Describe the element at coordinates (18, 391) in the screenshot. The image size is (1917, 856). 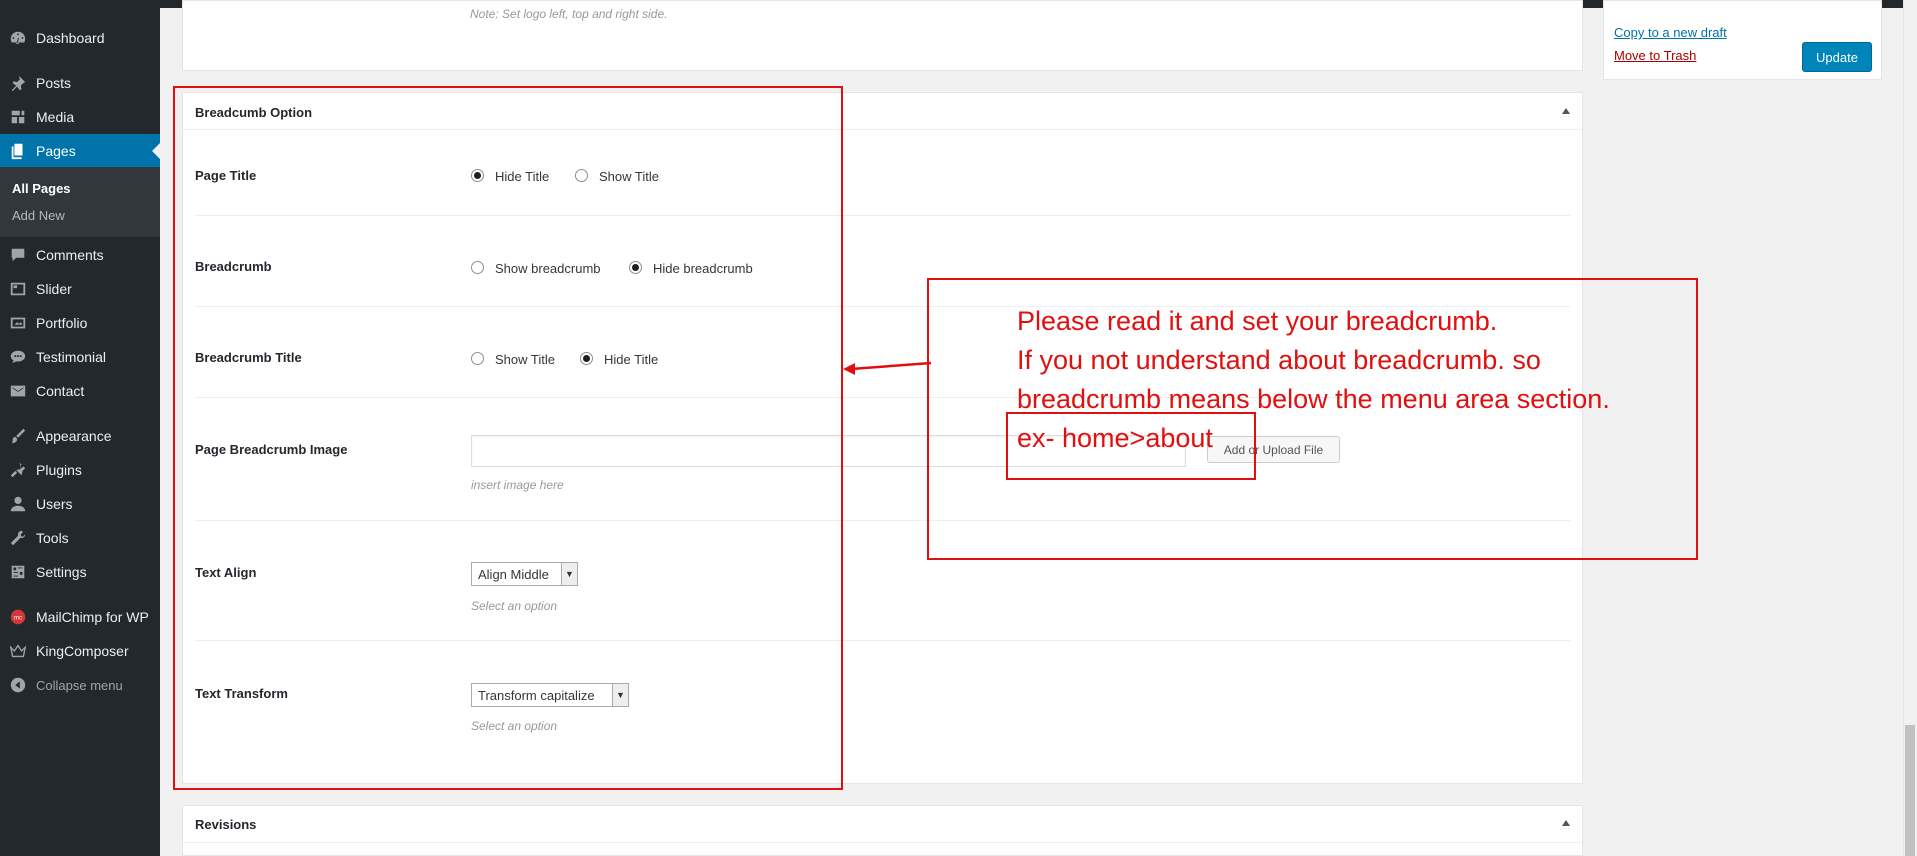
I see `mail-icon` at that location.